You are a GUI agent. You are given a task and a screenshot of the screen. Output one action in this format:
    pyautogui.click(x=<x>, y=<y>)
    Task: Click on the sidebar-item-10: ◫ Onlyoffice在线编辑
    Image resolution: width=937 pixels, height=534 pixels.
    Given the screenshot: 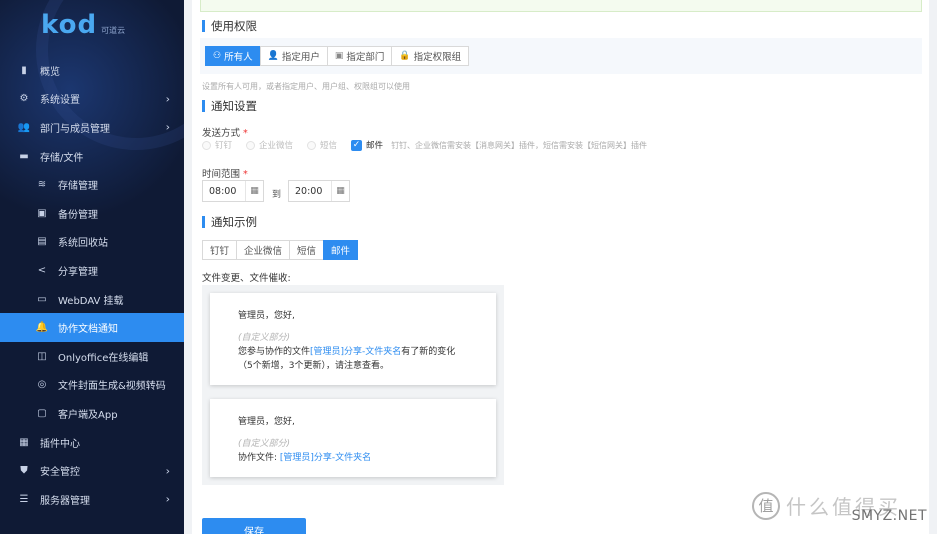 What is the action you would take?
    pyautogui.click(x=92, y=356)
    